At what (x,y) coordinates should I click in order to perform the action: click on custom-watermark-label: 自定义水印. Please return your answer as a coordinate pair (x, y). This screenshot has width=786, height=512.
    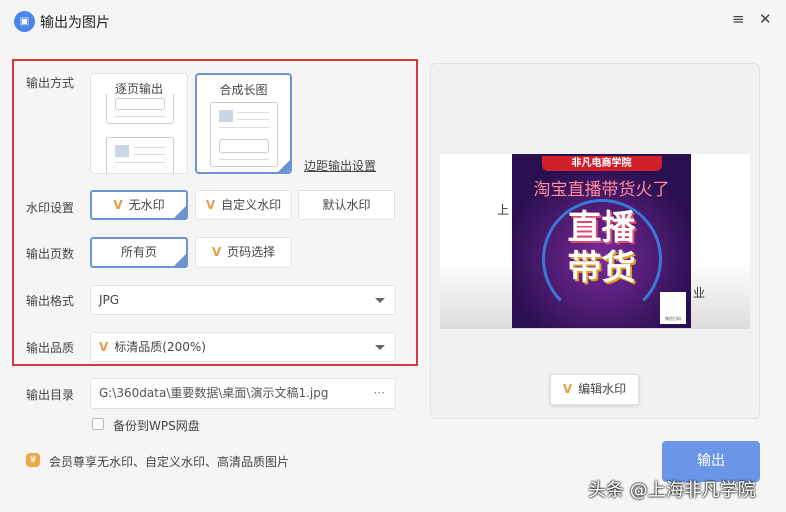
    Looking at the image, I should click on (251, 205).